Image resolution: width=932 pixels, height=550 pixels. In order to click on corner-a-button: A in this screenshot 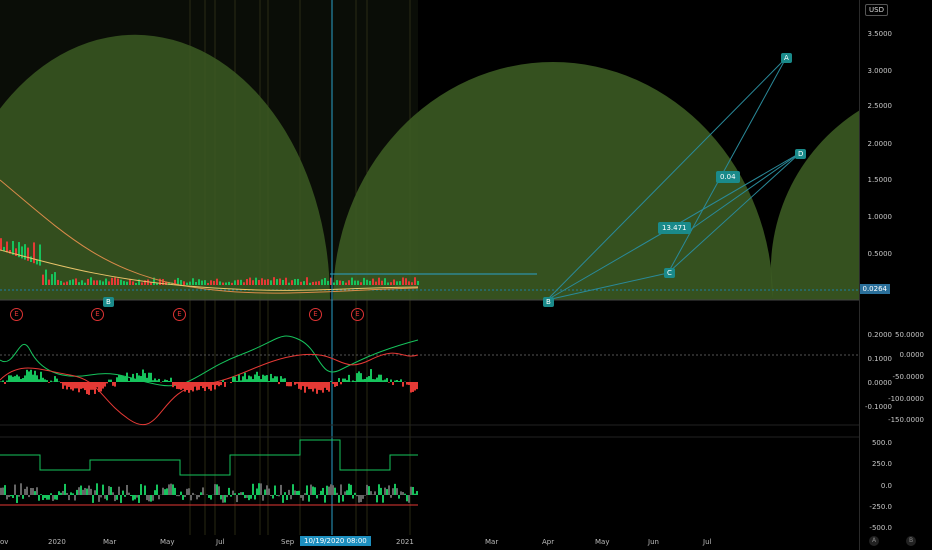, I will do `click(874, 541)`.